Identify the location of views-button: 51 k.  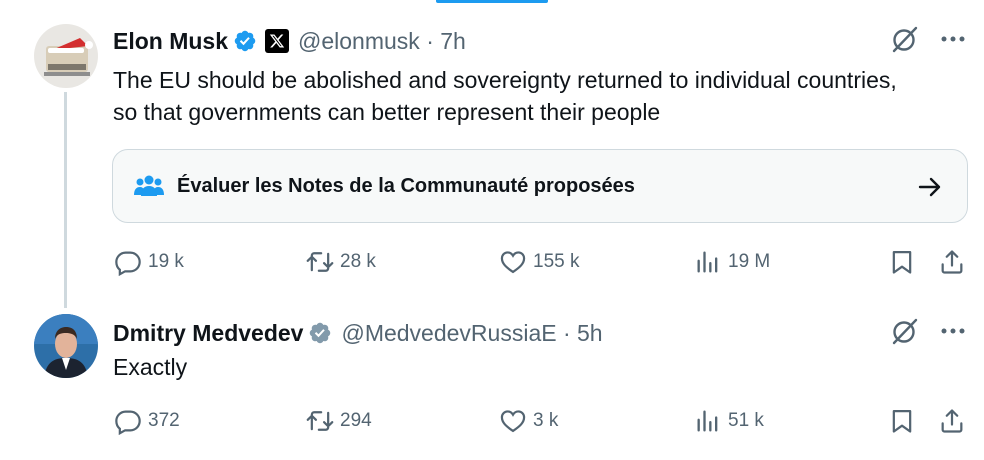
(729, 421).